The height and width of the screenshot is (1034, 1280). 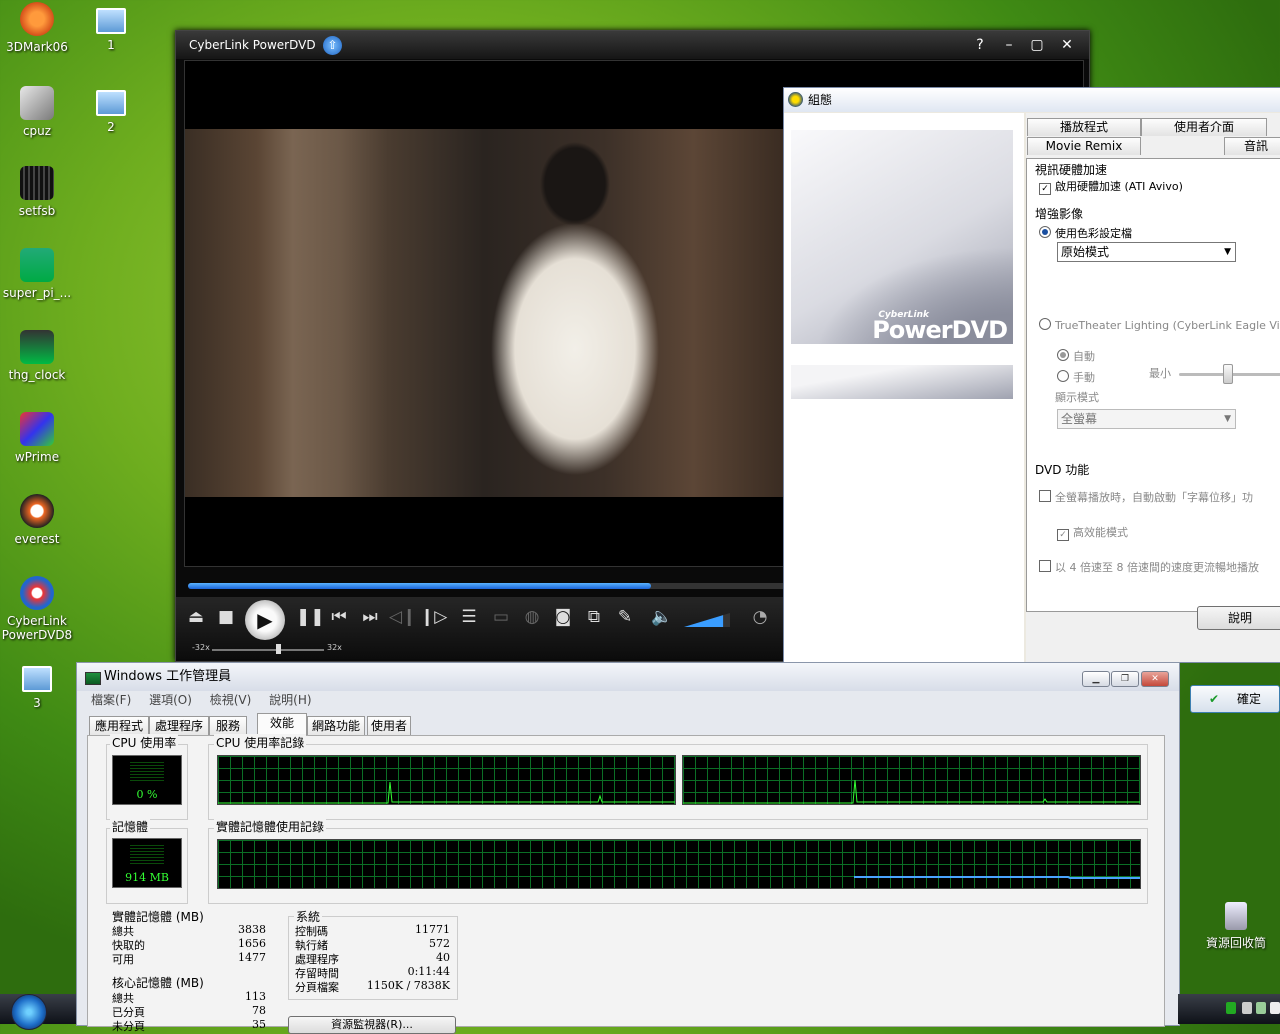 What do you see at coordinates (201, 647) in the screenshot?
I see `speed-min-label: -32x` at bounding box center [201, 647].